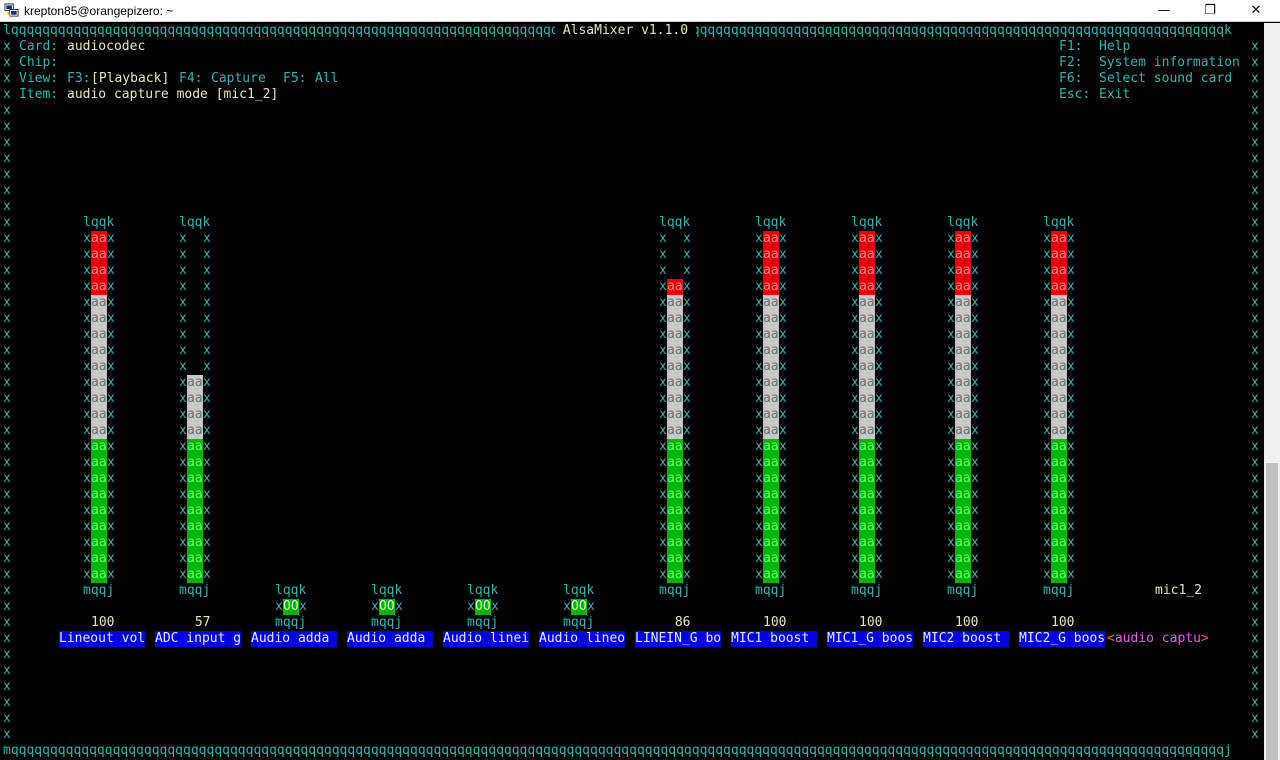 The width and height of the screenshot is (1280, 760). What do you see at coordinates (130, 79) in the screenshot?
I see `view-playback-tab: [Playback]` at bounding box center [130, 79].